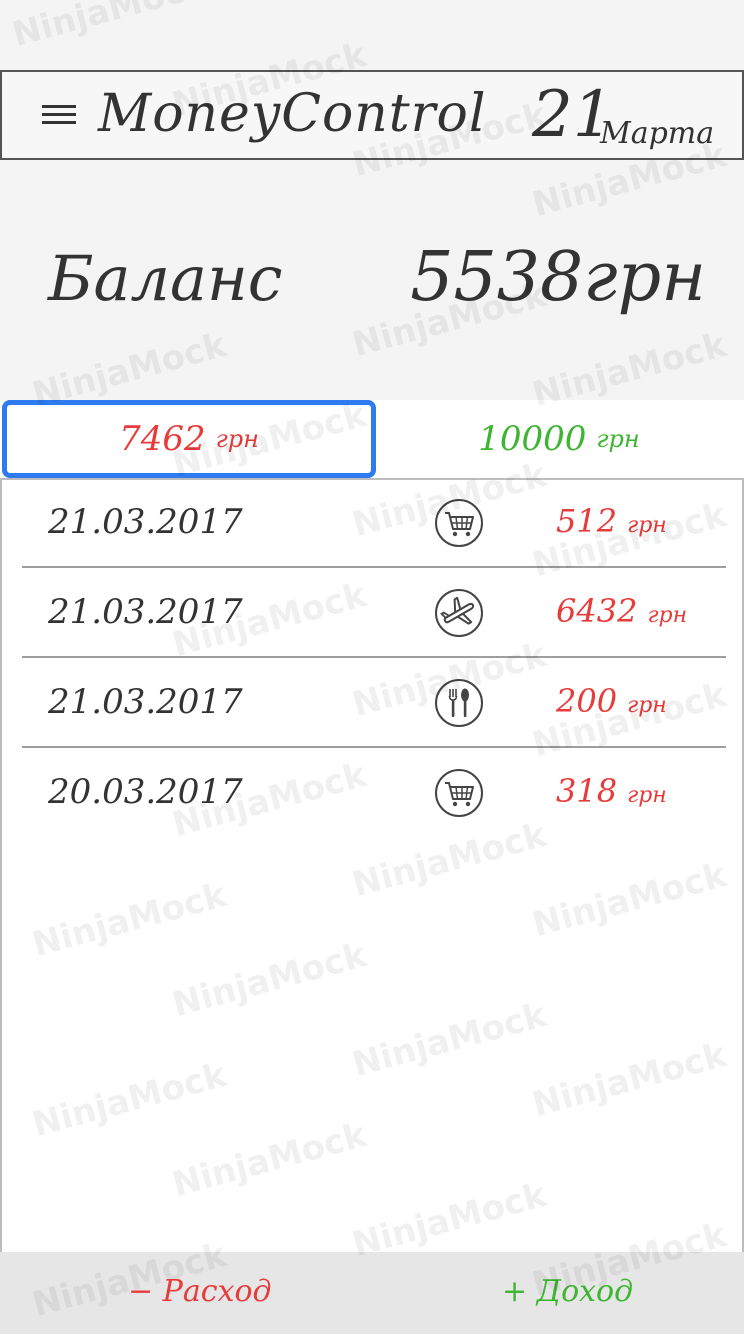 The image size is (744, 1334). What do you see at coordinates (200, 1291) in the screenshot?
I see `add-expense-button: − Расход` at bounding box center [200, 1291].